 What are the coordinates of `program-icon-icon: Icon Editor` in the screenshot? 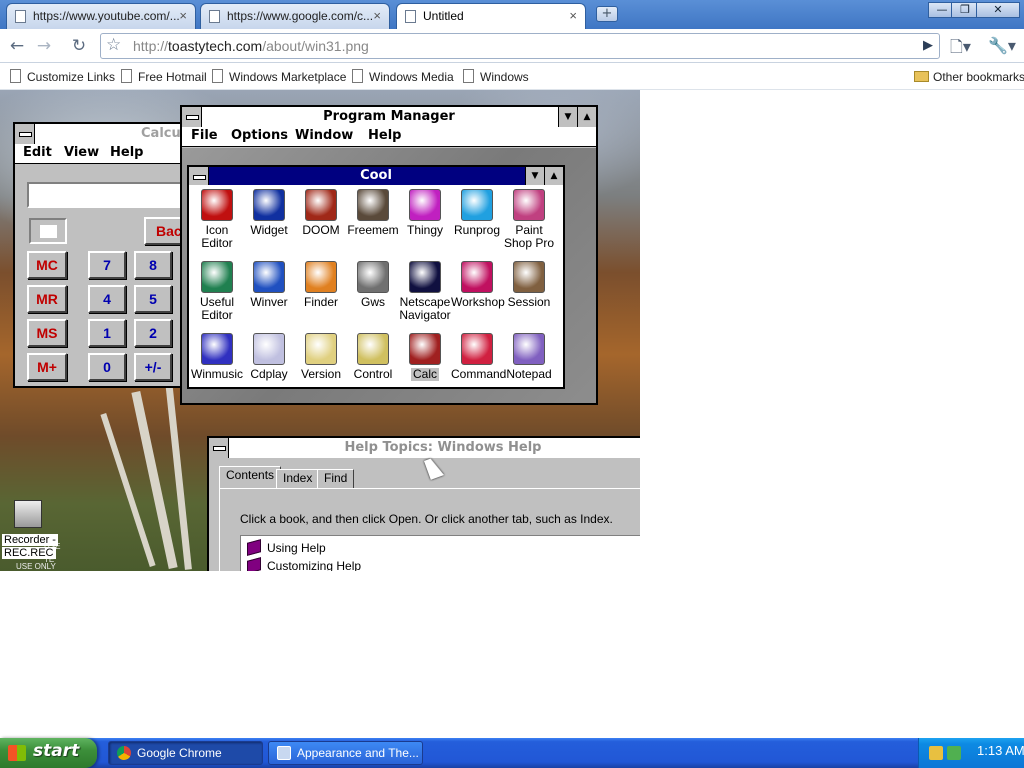 It's located at (217, 219).